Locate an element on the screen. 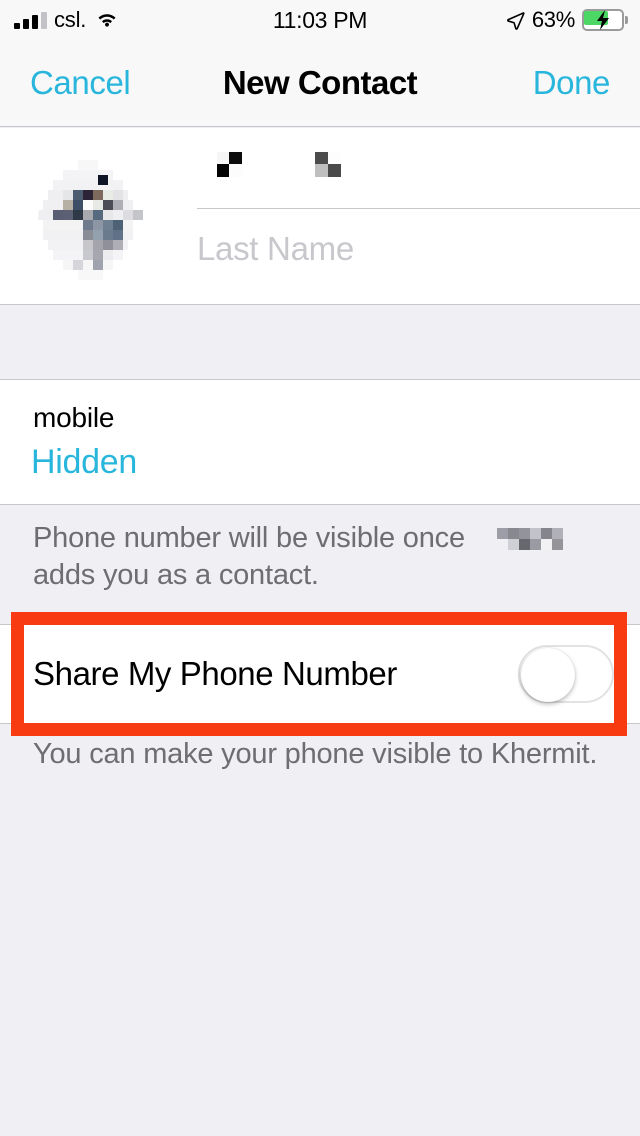 Image resolution: width=640 pixels, height=1136 pixels. battery-icon is located at coordinates (605, 20).